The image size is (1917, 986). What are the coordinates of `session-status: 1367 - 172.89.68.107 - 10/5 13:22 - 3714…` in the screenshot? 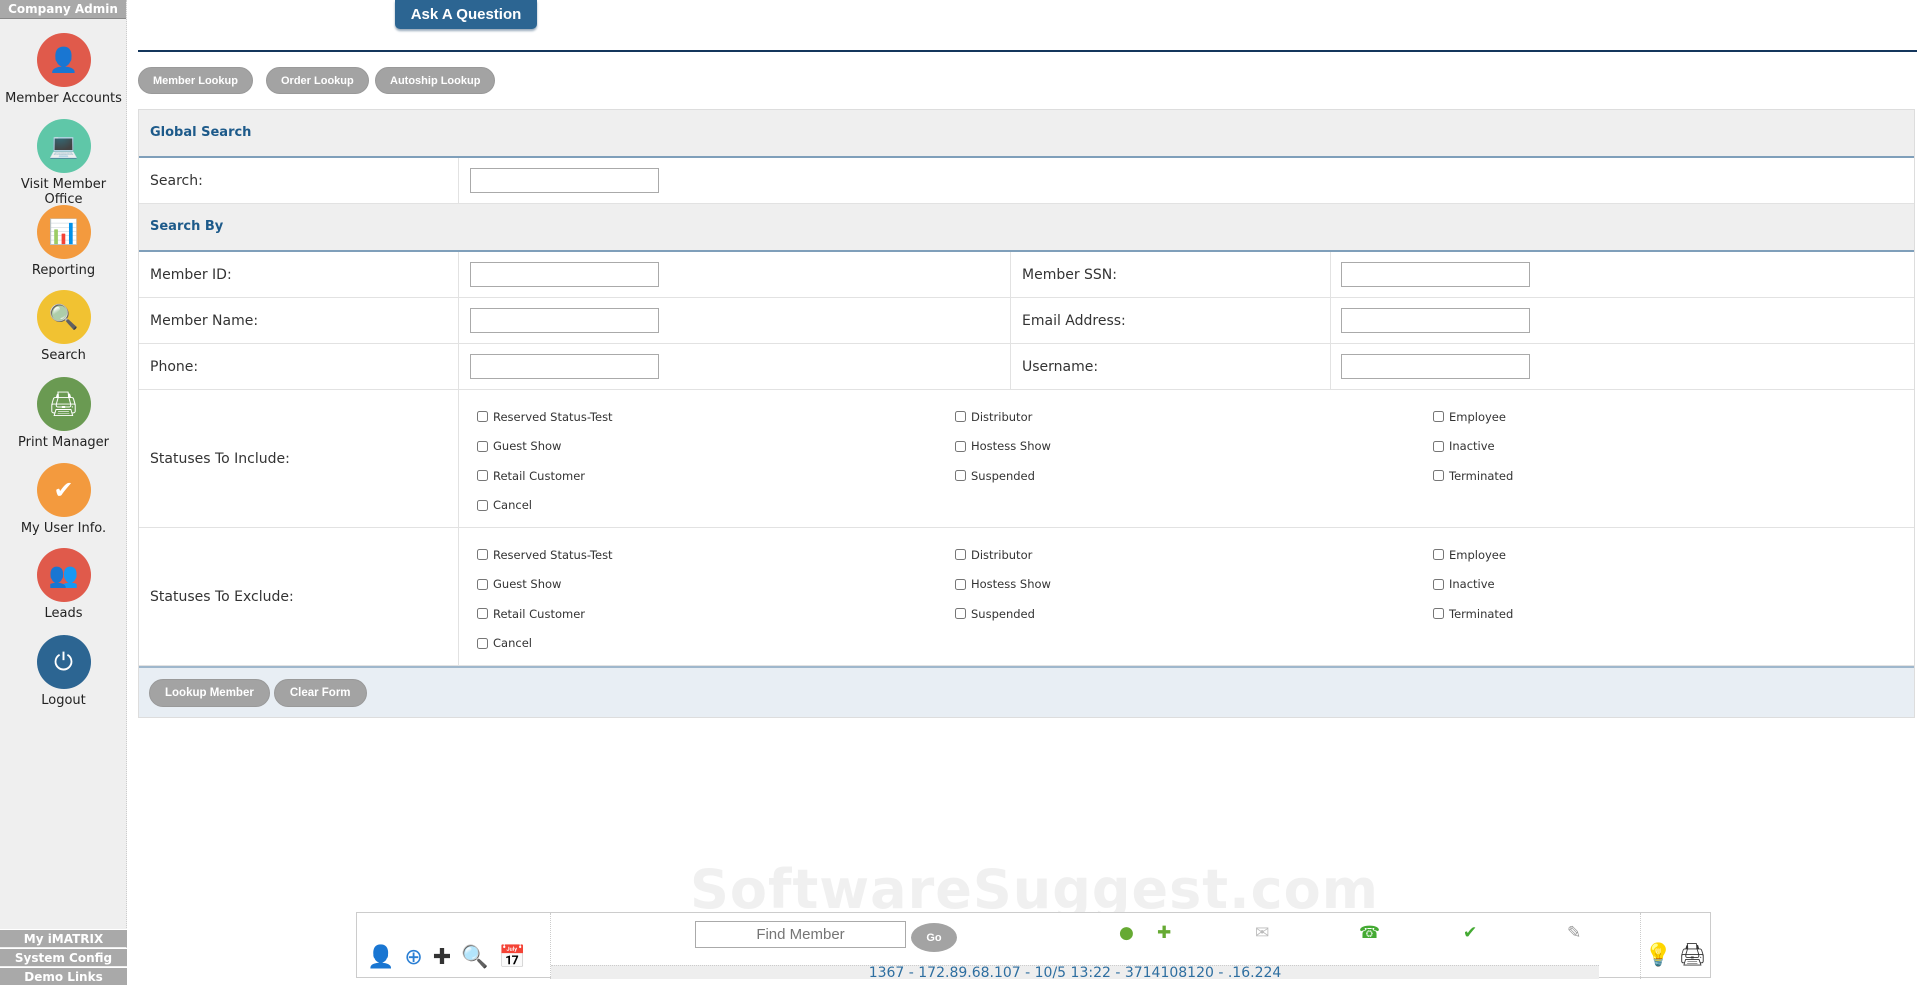 It's located at (1075, 972).